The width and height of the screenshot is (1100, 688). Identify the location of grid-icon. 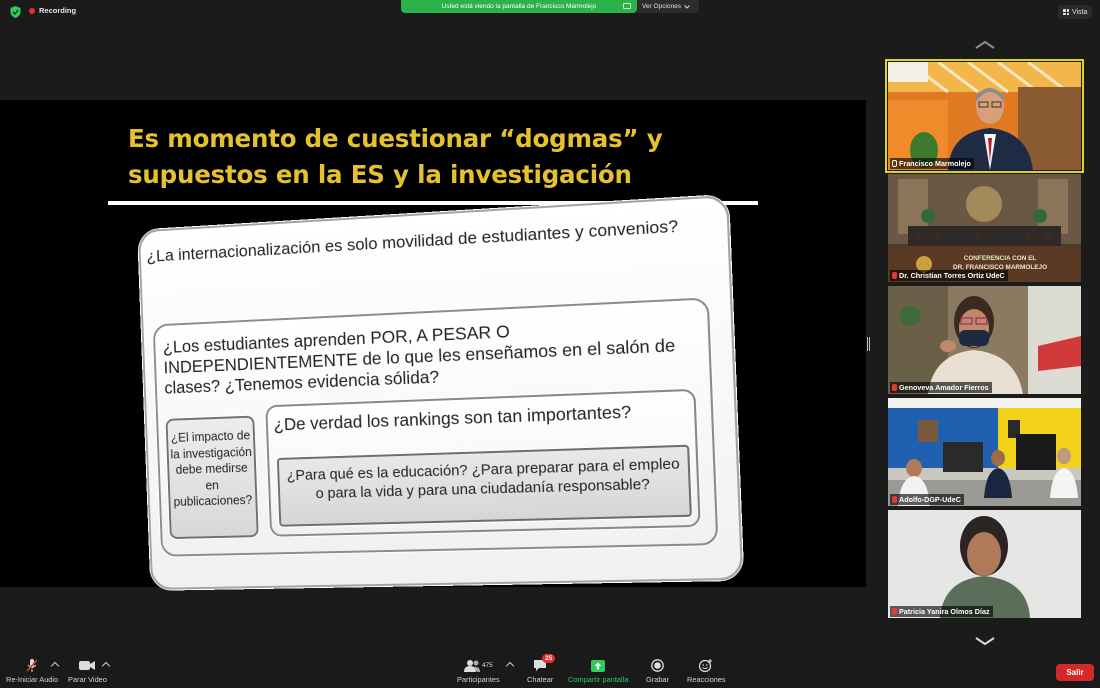
(1066, 12).